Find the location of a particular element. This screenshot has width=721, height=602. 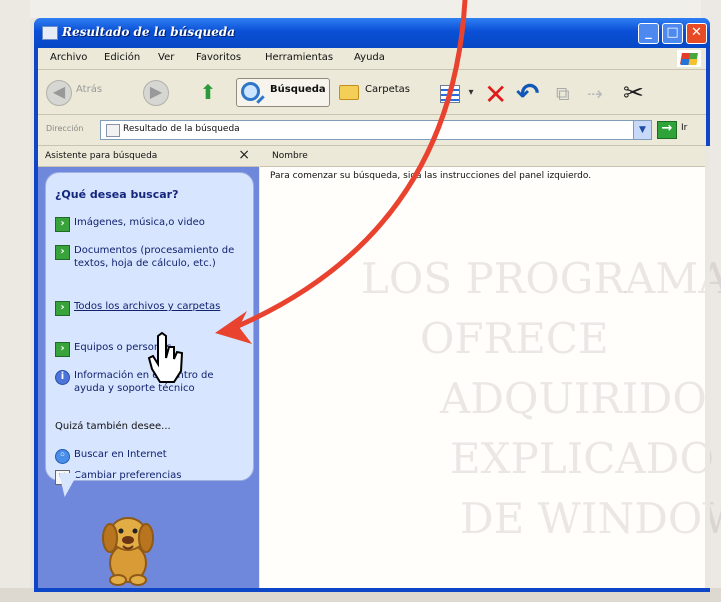

menu-edicion: Edición is located at coordinates (122, 57).